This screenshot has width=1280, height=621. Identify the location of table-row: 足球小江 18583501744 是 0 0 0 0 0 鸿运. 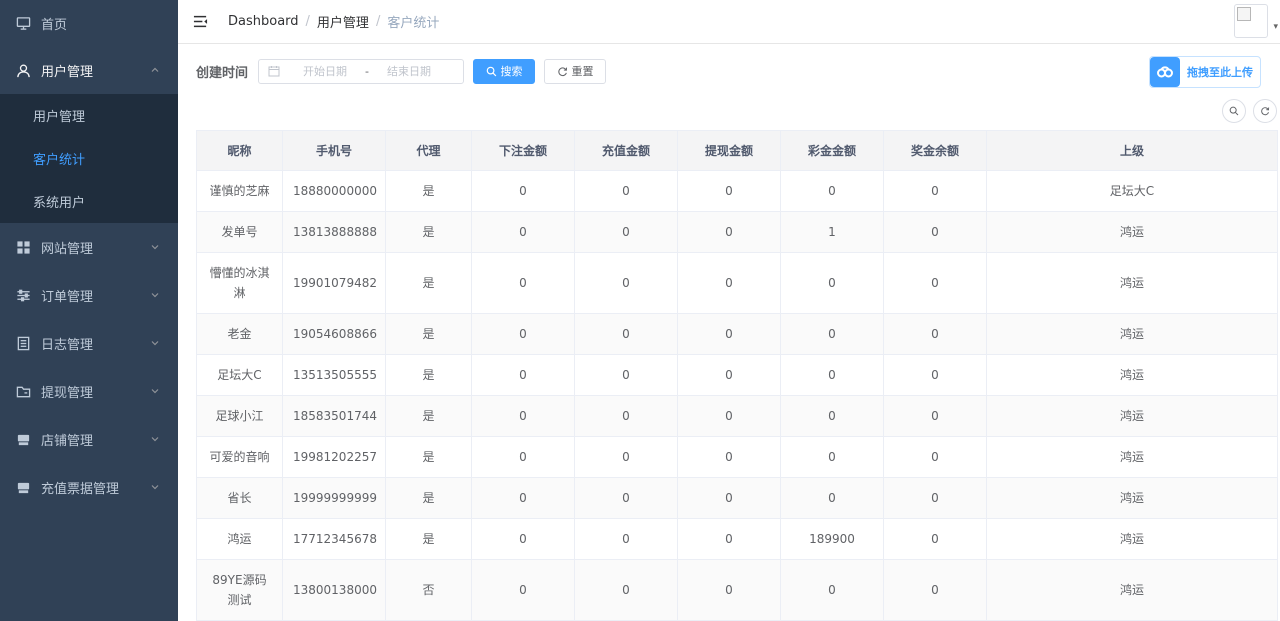
(737, 416).